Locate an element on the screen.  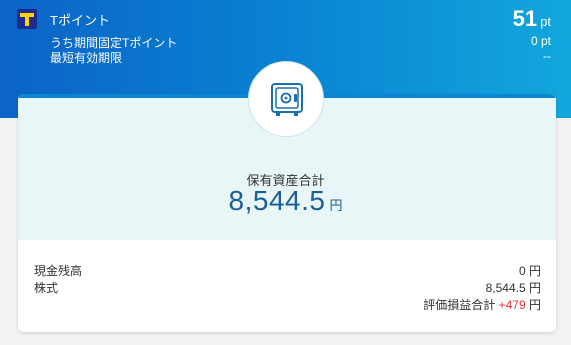
gain-row: 評価損益合計 +479 円 is located at coordinates (482, 304).